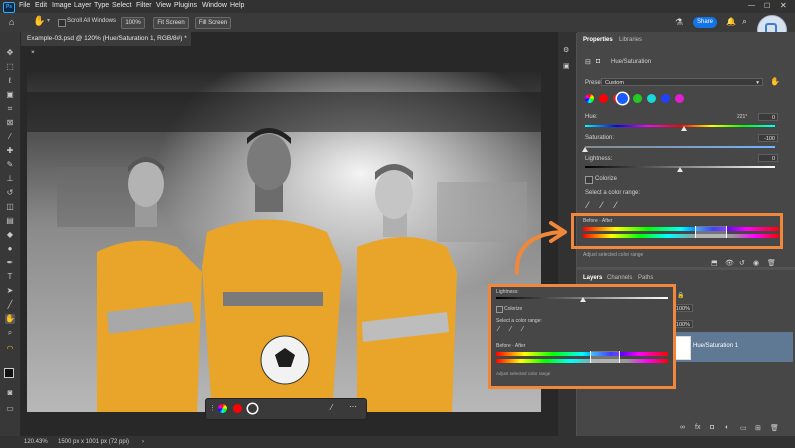 The image size is (795, 448). I want to click on eyedropper-tool-icon: ⁄, so click(10, 137).